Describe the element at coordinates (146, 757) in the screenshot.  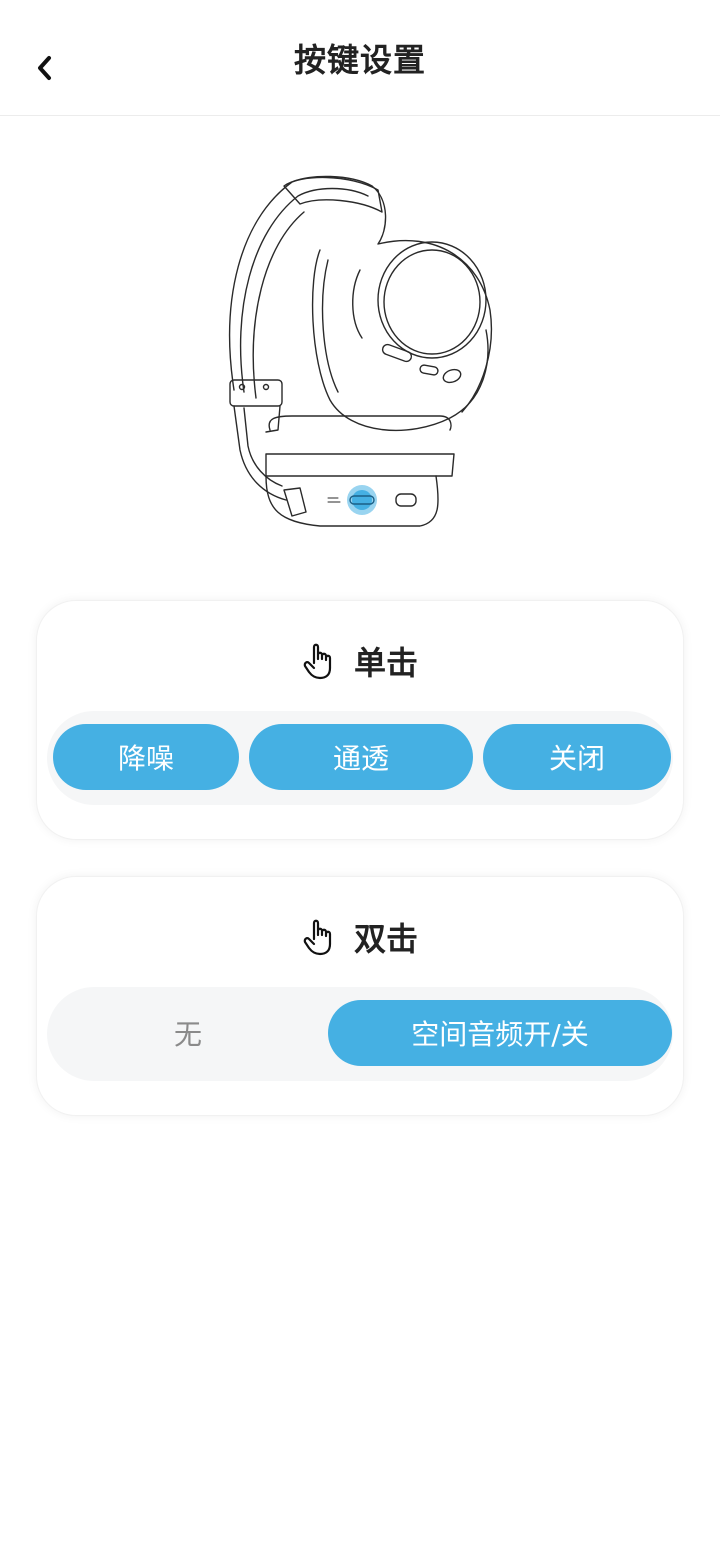
I see `option-noise-cancel: 降噪` at that location.